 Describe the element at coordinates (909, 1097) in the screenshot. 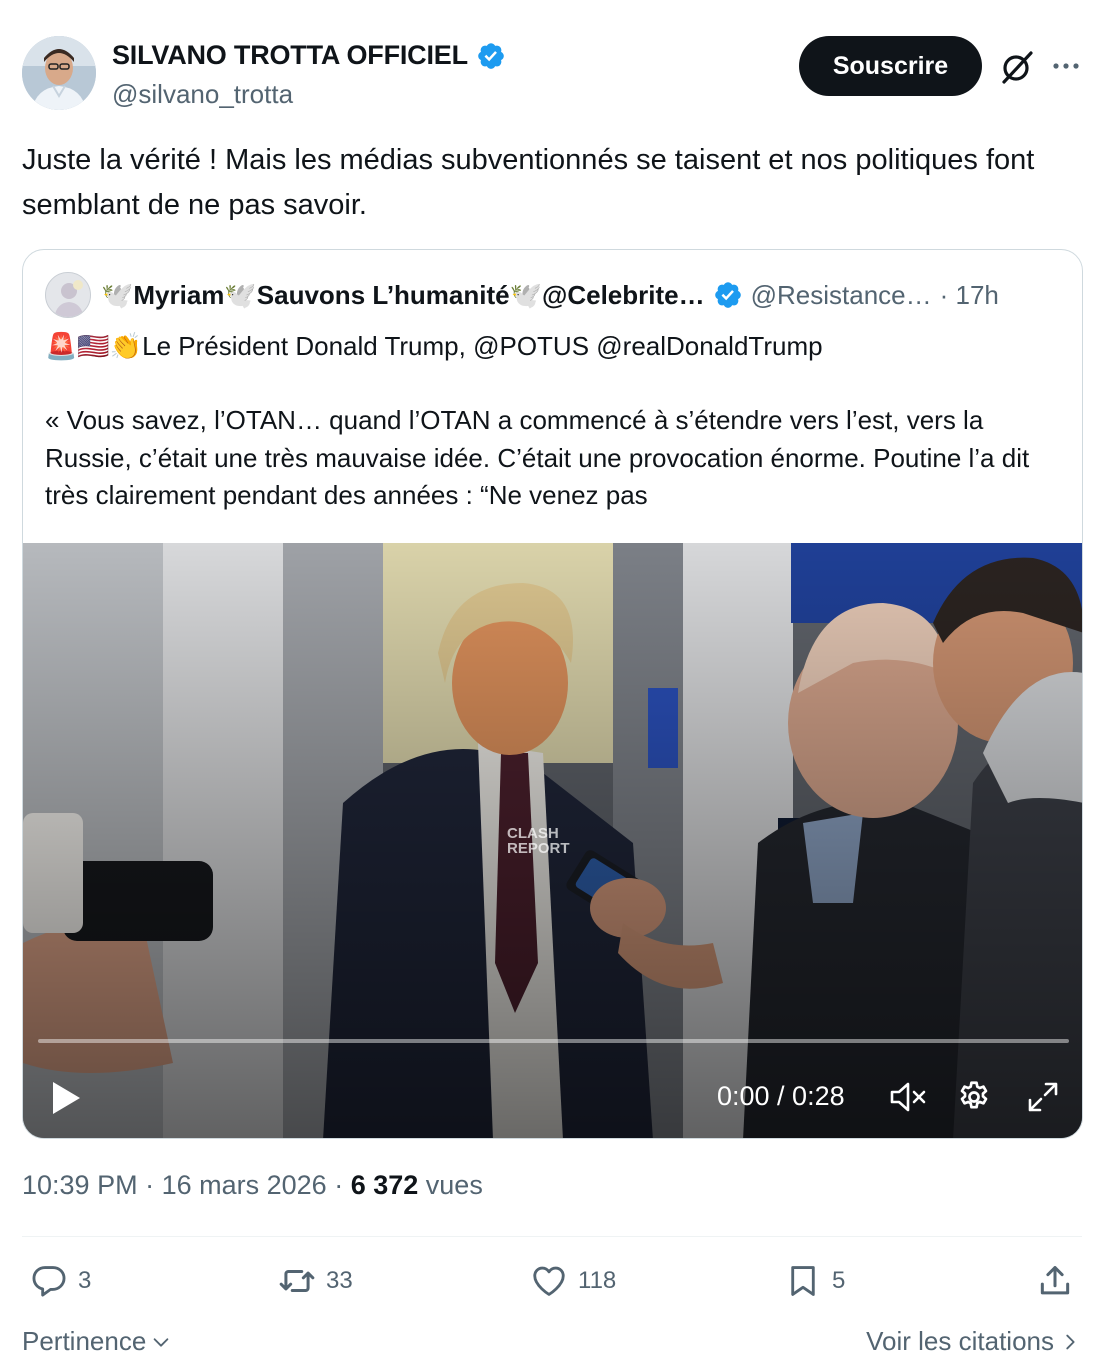

I see `muted-volume-icon` at that location.